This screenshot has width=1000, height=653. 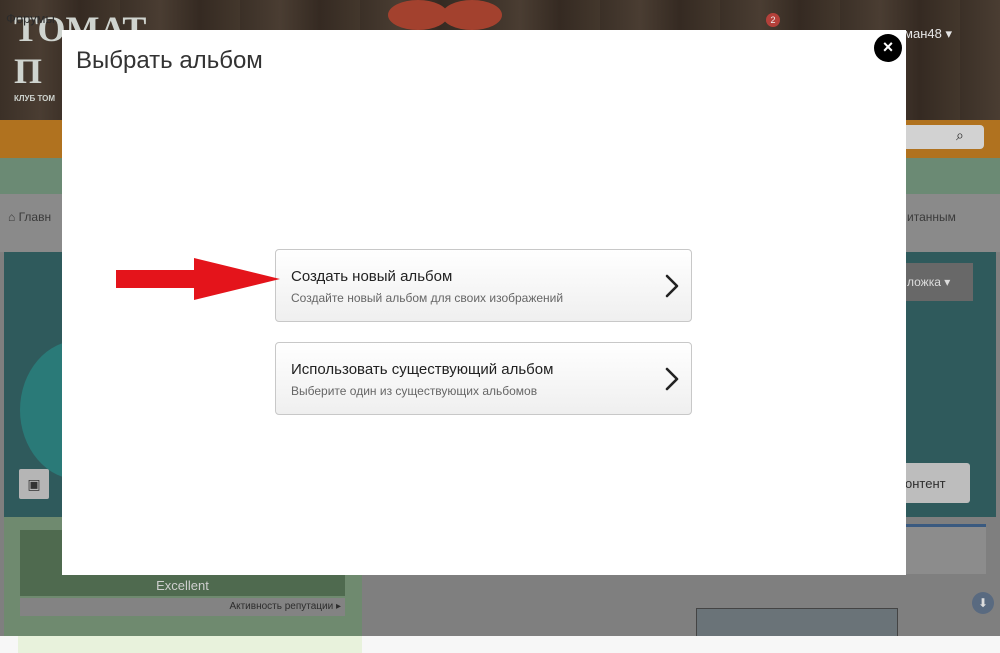 I want to click on dialog-title: Выбрать альбом, so click(x=169, y=60).